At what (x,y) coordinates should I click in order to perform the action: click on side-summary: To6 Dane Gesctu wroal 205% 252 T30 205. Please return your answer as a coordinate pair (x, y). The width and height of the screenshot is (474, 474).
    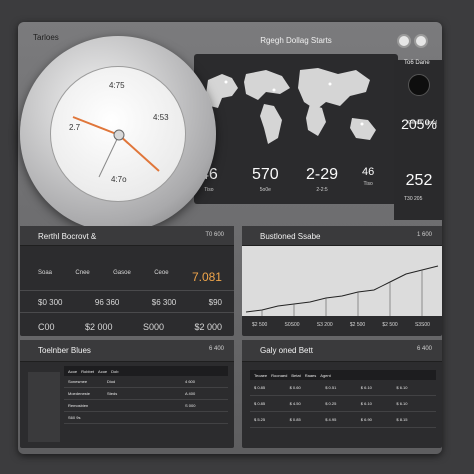
    Looking at the image, I should click on (419, 140).